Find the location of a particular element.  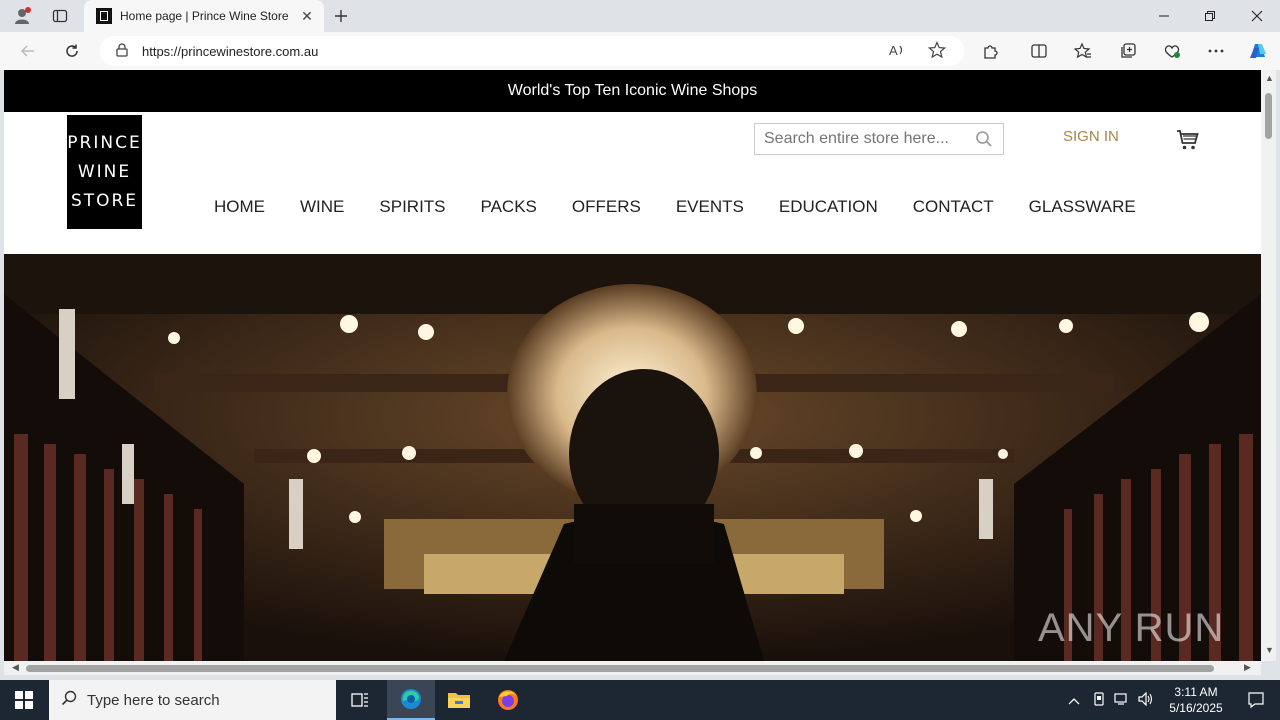

site-logo: PRINCE WINE STORE is located at coordinates (104, 172).